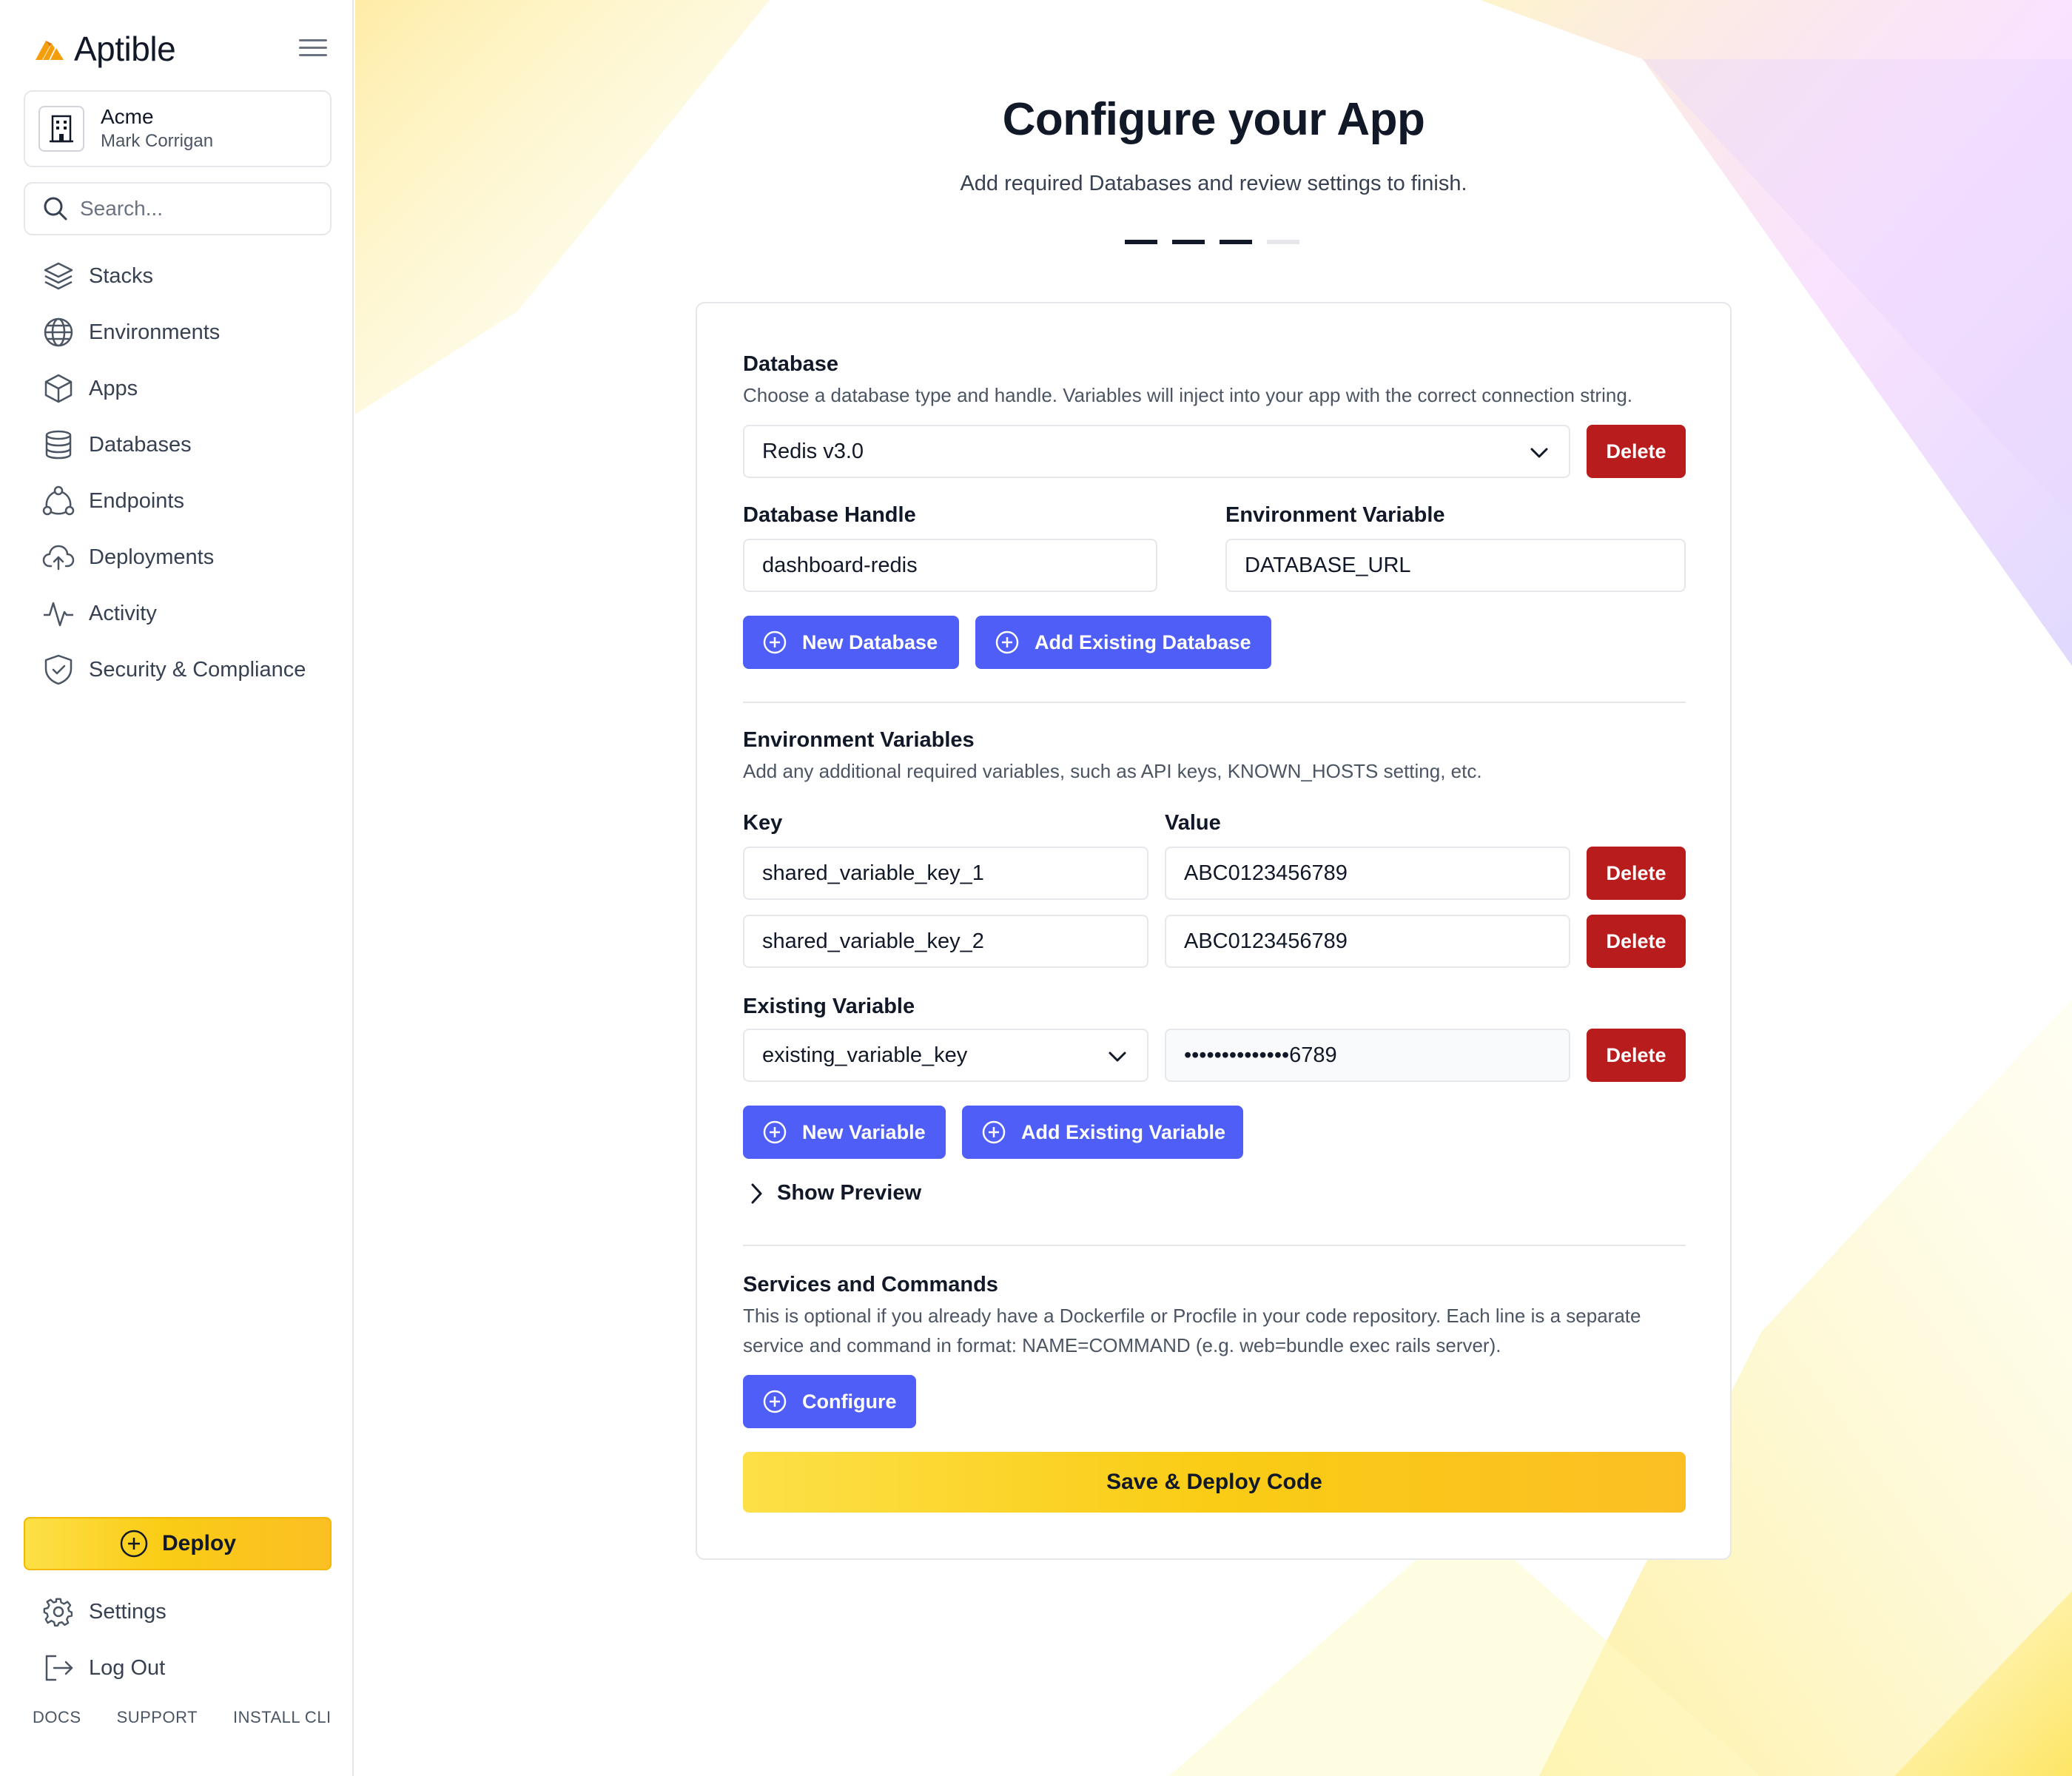 This screenshot has width=2072, height=1776. I want to click on sidebar-item-environments: Environments, so click(178, 332).